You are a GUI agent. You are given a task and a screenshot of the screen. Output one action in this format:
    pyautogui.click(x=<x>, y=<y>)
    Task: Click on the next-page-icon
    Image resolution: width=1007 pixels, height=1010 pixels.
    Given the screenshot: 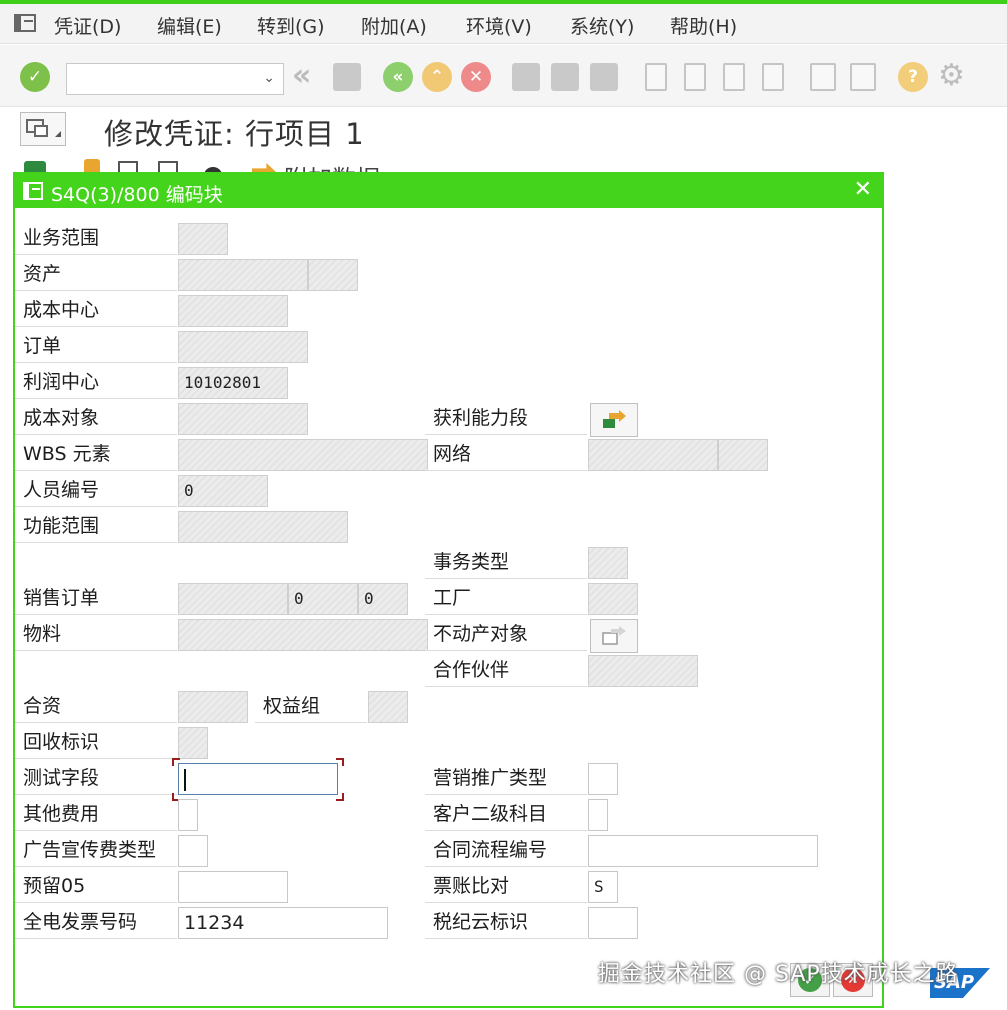 What is the action you would take?
    pyautogui.click(x=734, y=77)
    